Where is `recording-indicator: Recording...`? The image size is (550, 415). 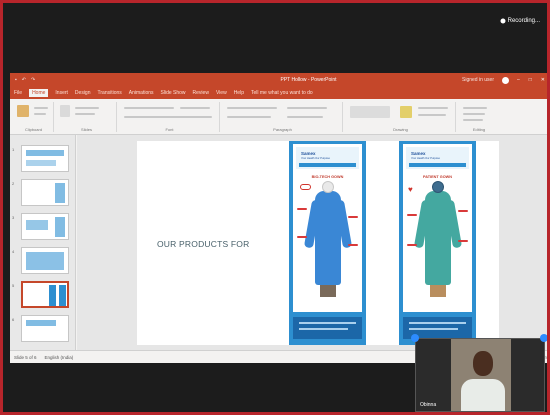 recording-indicator: Recording... is located at coordinates (520, 21).